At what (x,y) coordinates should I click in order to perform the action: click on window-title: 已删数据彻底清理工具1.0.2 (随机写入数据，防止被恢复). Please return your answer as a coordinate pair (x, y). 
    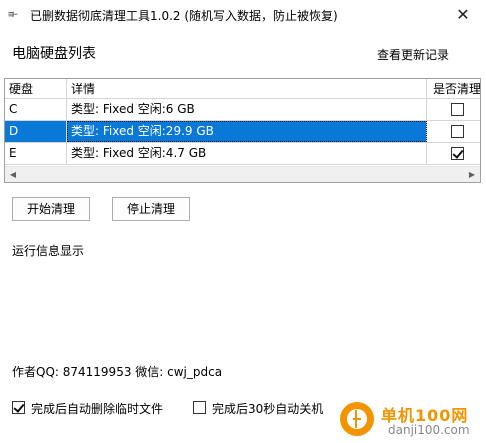
    Looking at the image, I should click on (184, 16).